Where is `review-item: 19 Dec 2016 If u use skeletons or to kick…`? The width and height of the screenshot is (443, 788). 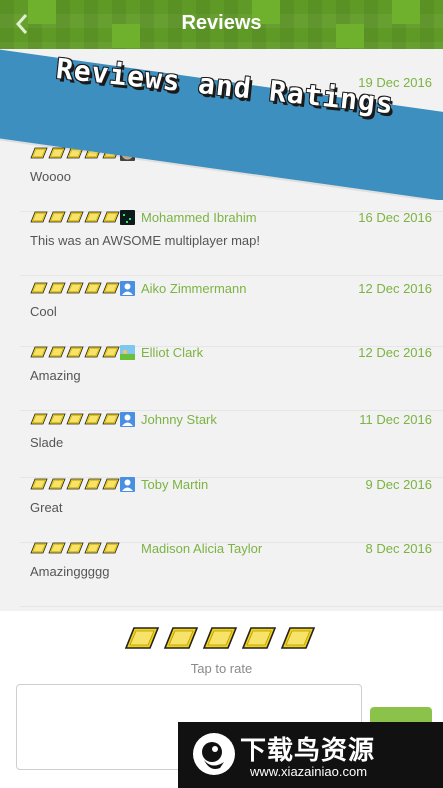 review-item: 19 Dec 2016 If u use skeletons or to kick… is located at coordinates (231, 108).